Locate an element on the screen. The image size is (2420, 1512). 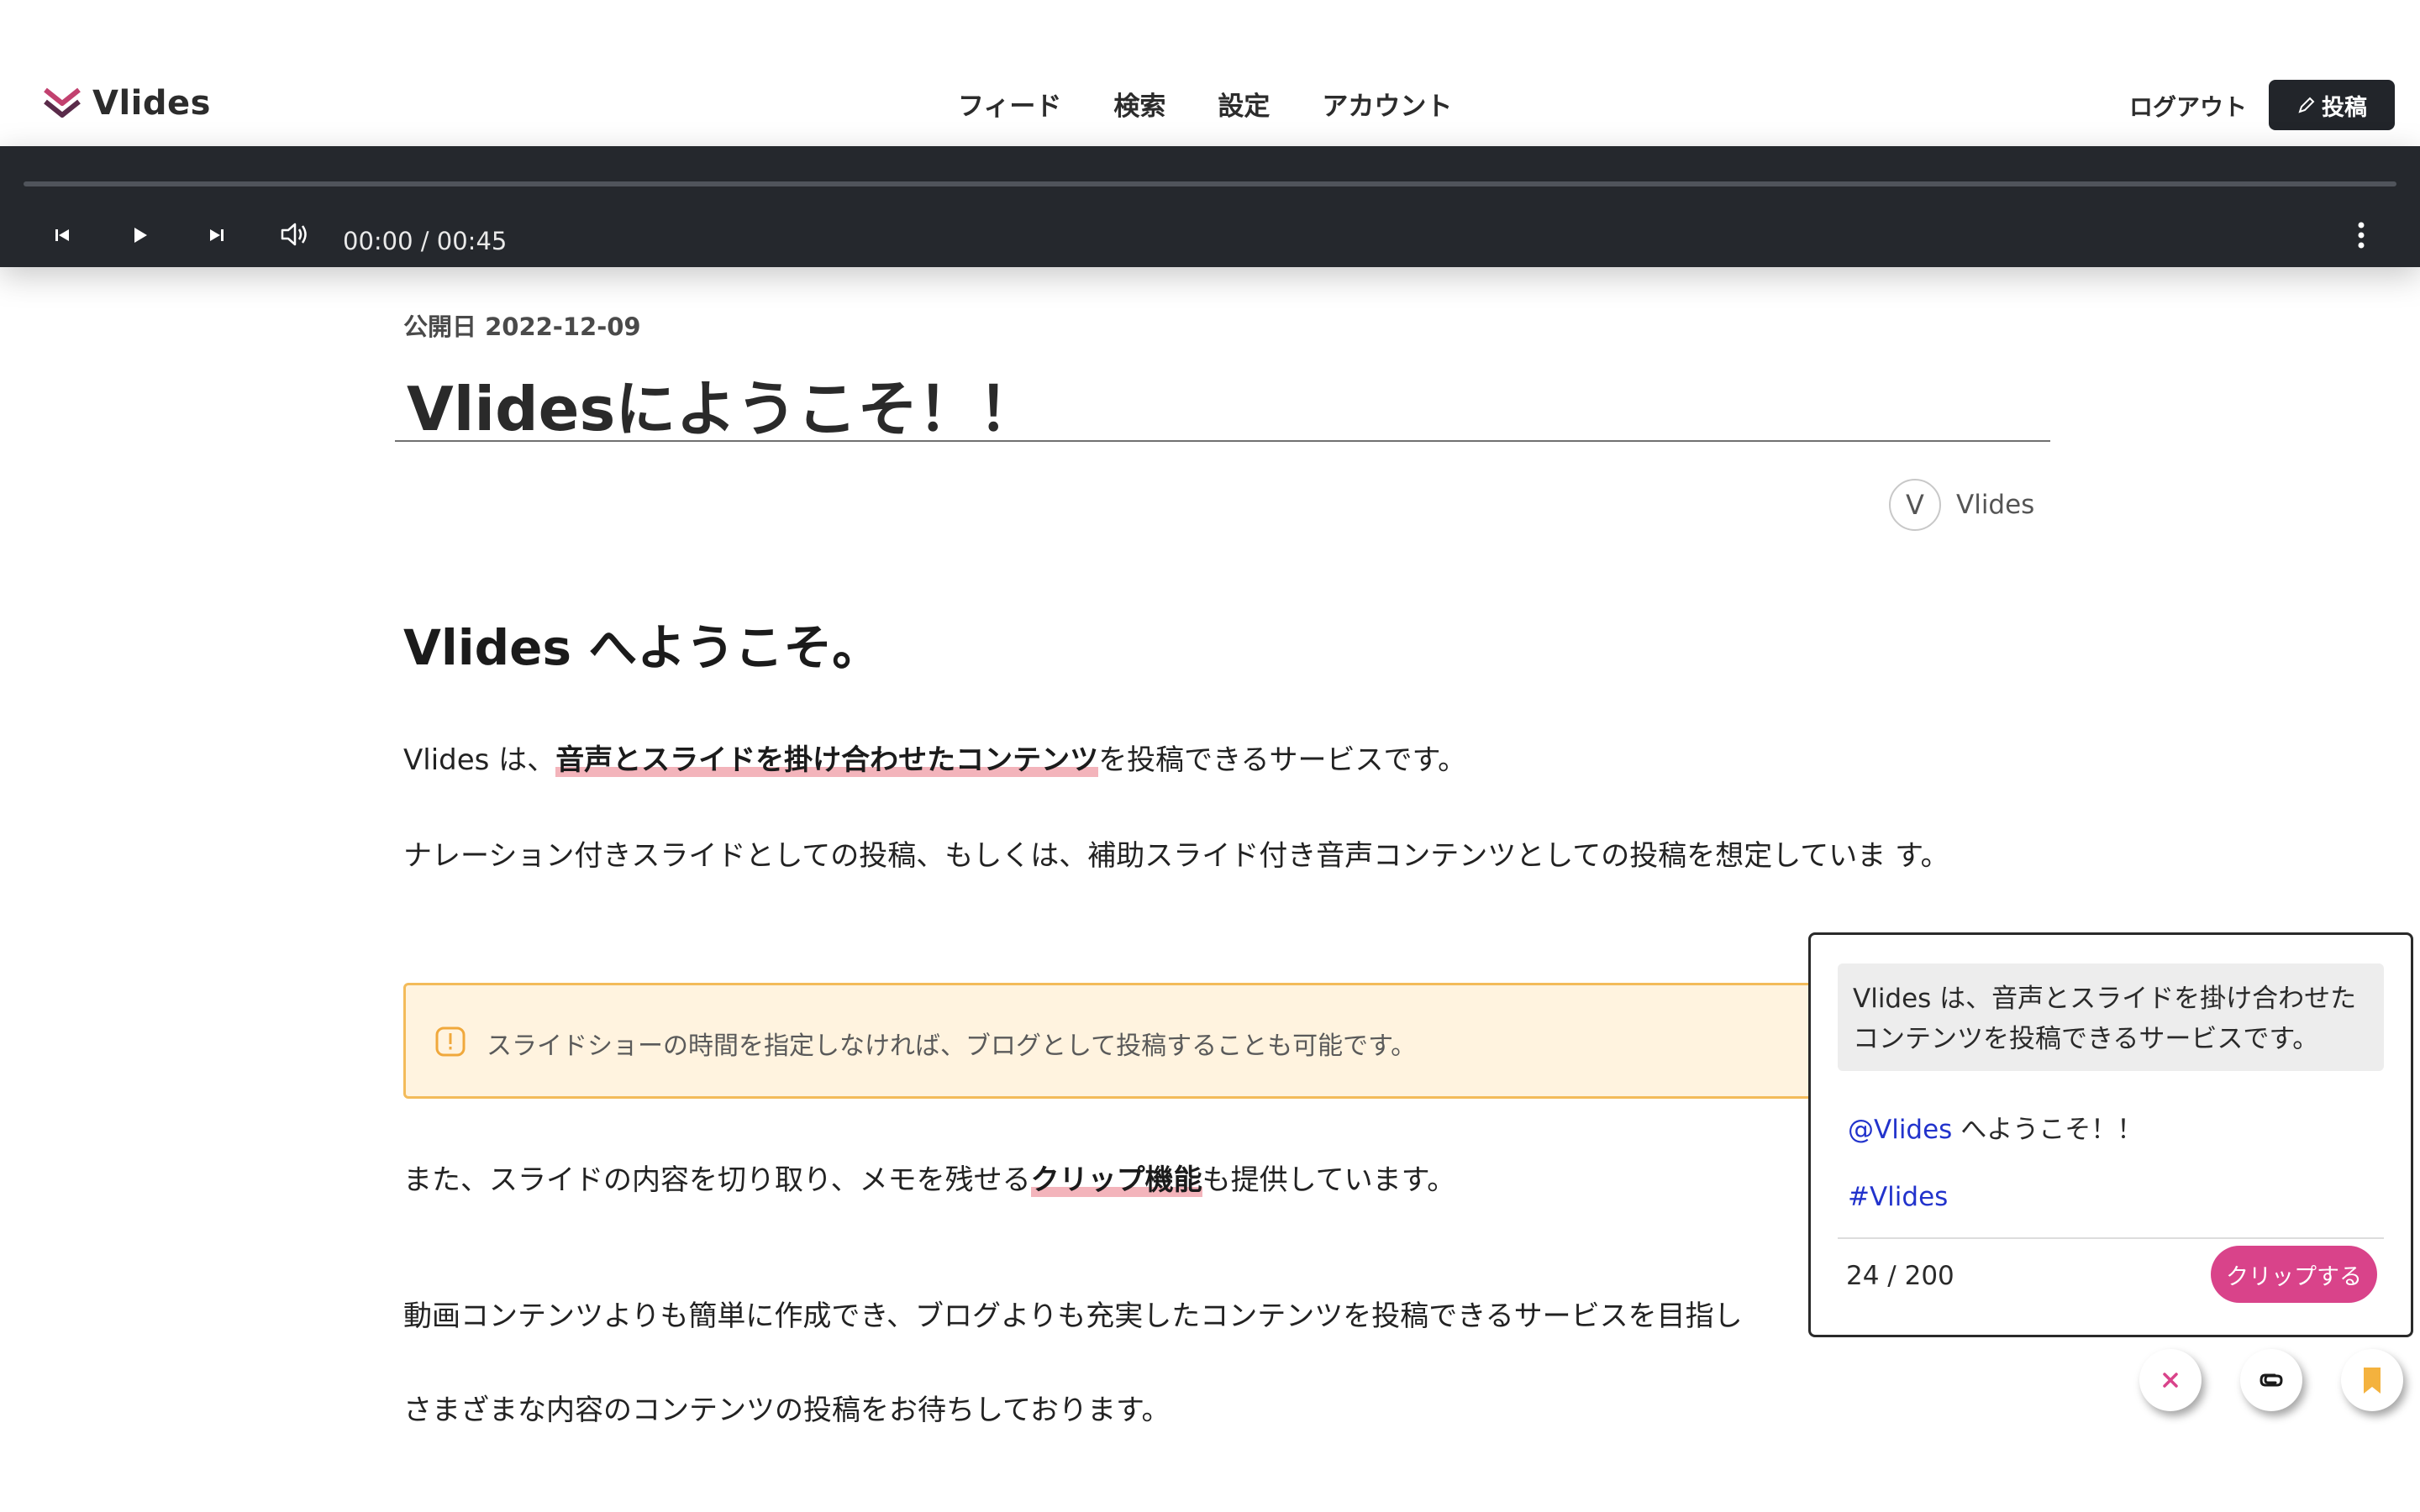
clip-mode-button is located at coordinates (2271, 1380).